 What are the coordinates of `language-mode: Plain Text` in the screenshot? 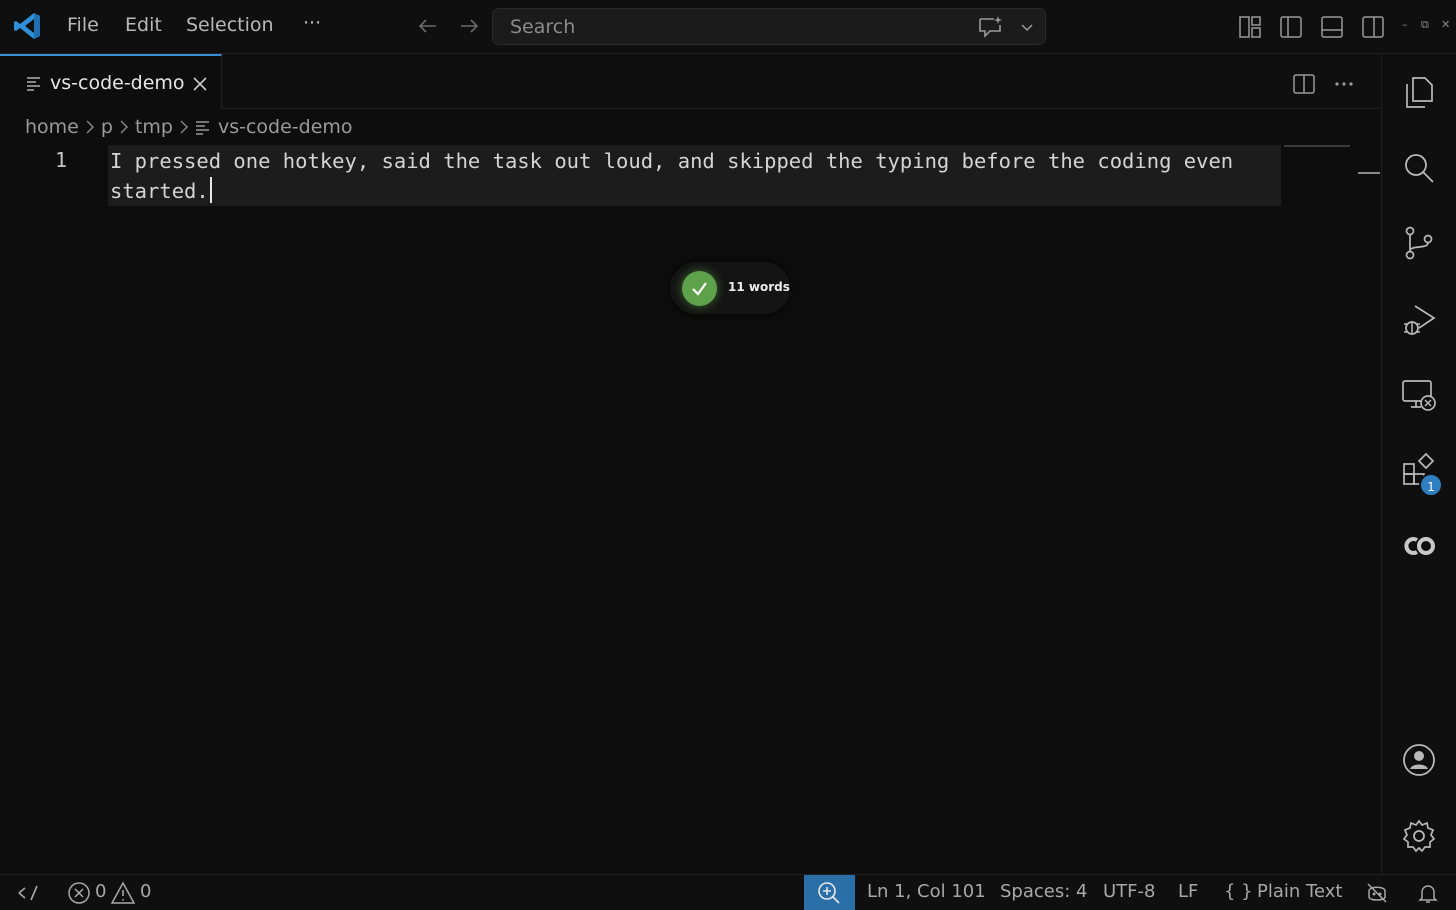 It's located at (1299, 891).